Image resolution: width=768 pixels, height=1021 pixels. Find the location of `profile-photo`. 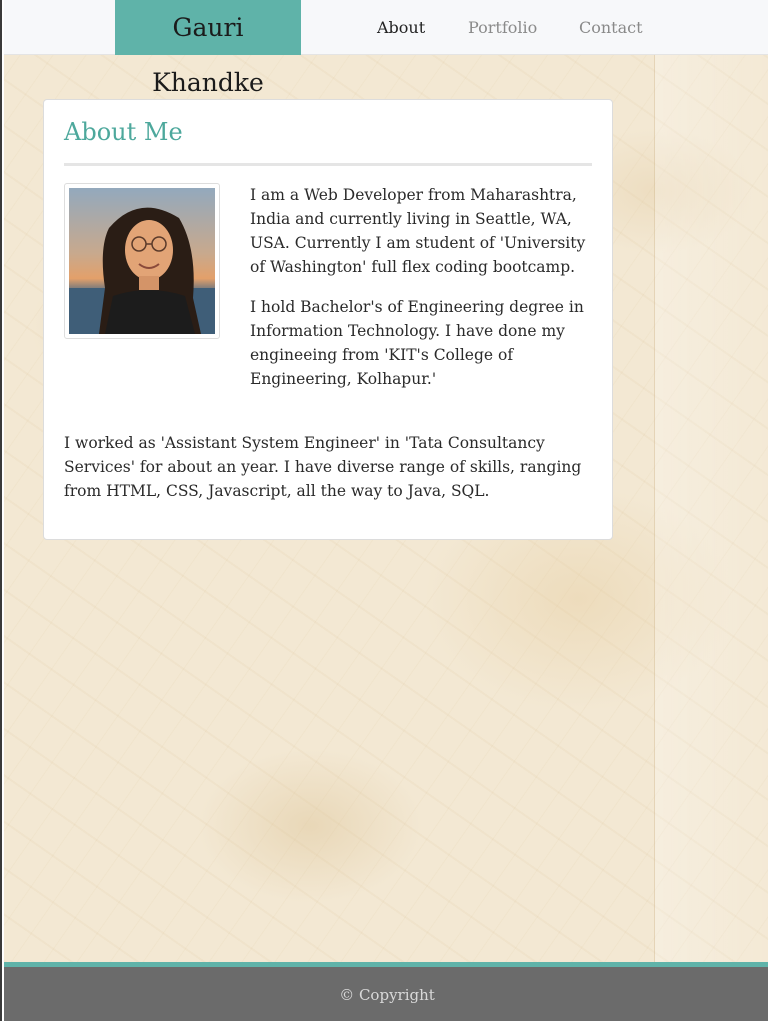

profile-photo is located at coordinates (142, 261).